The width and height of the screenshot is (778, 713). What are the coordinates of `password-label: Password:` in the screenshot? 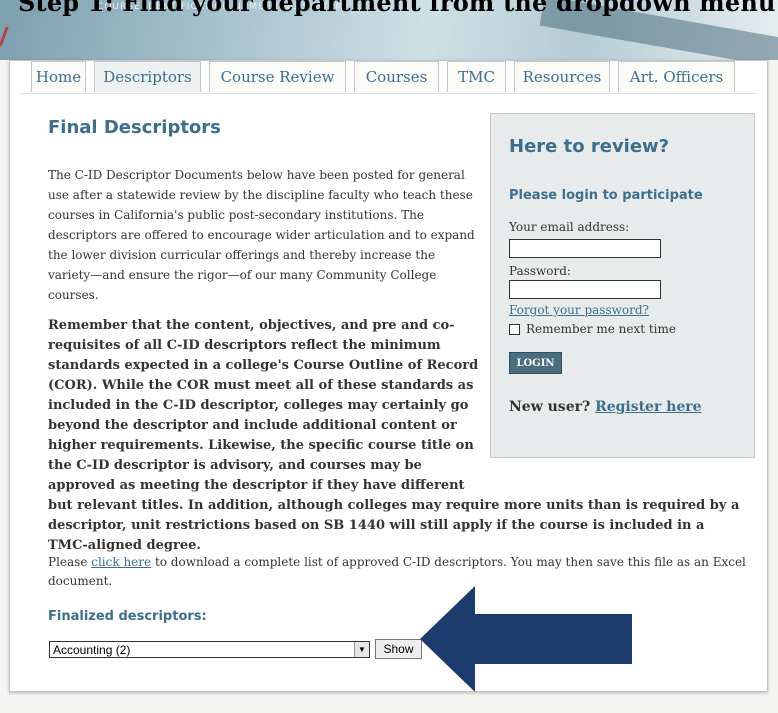 It's located at (540, 271).